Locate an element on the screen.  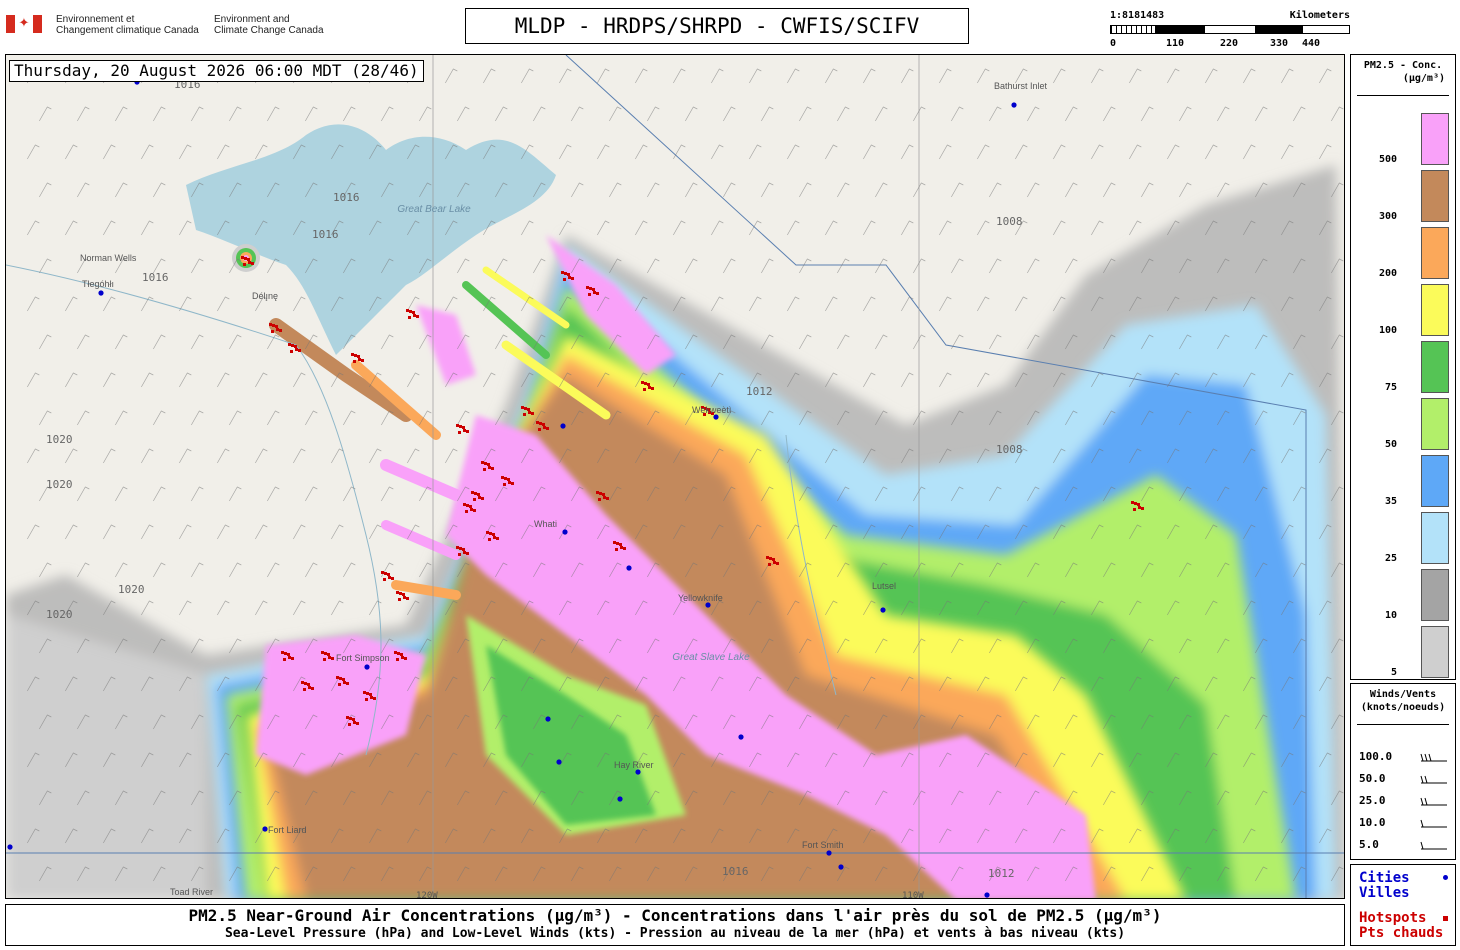
scale-tick: 440 is located at coordinates (1311, 43).